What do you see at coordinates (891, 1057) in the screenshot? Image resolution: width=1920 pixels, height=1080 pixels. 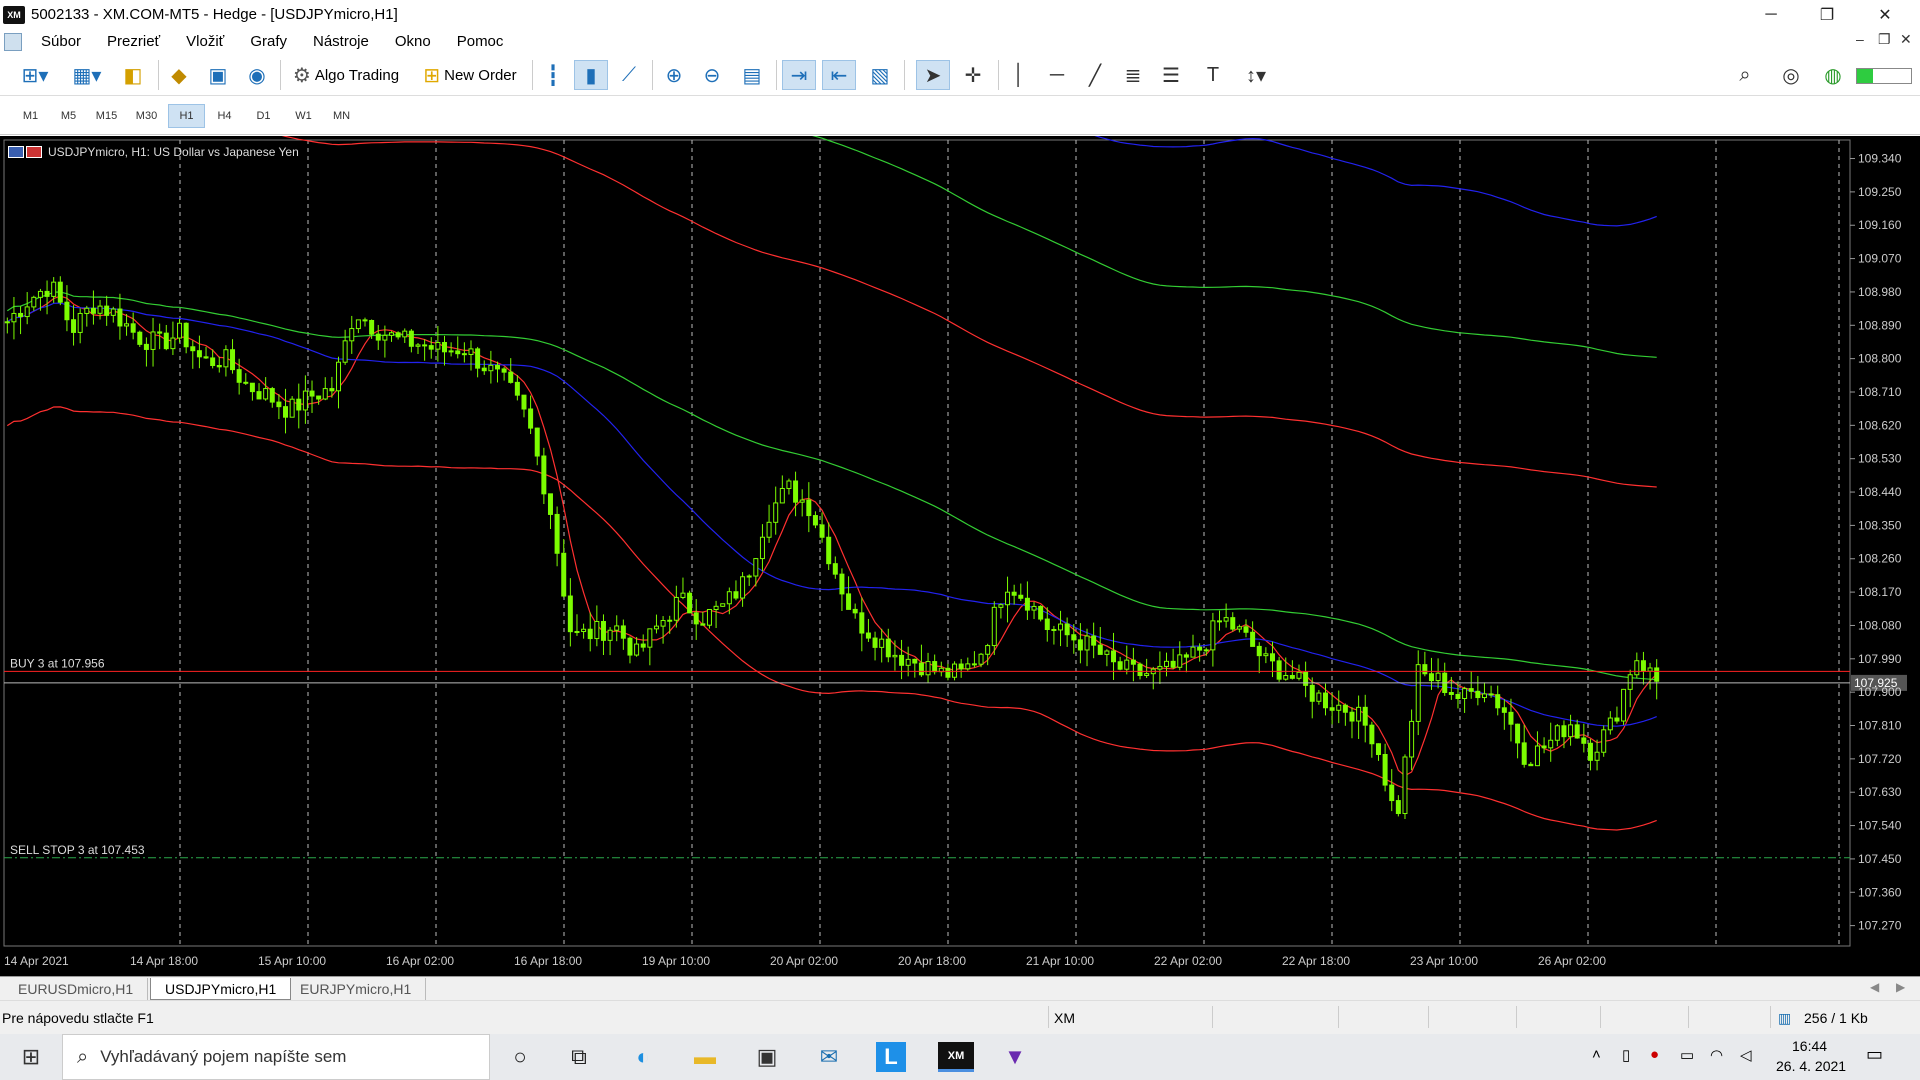 I see `app-l-icon: L` at bounding box center [891, 1057].